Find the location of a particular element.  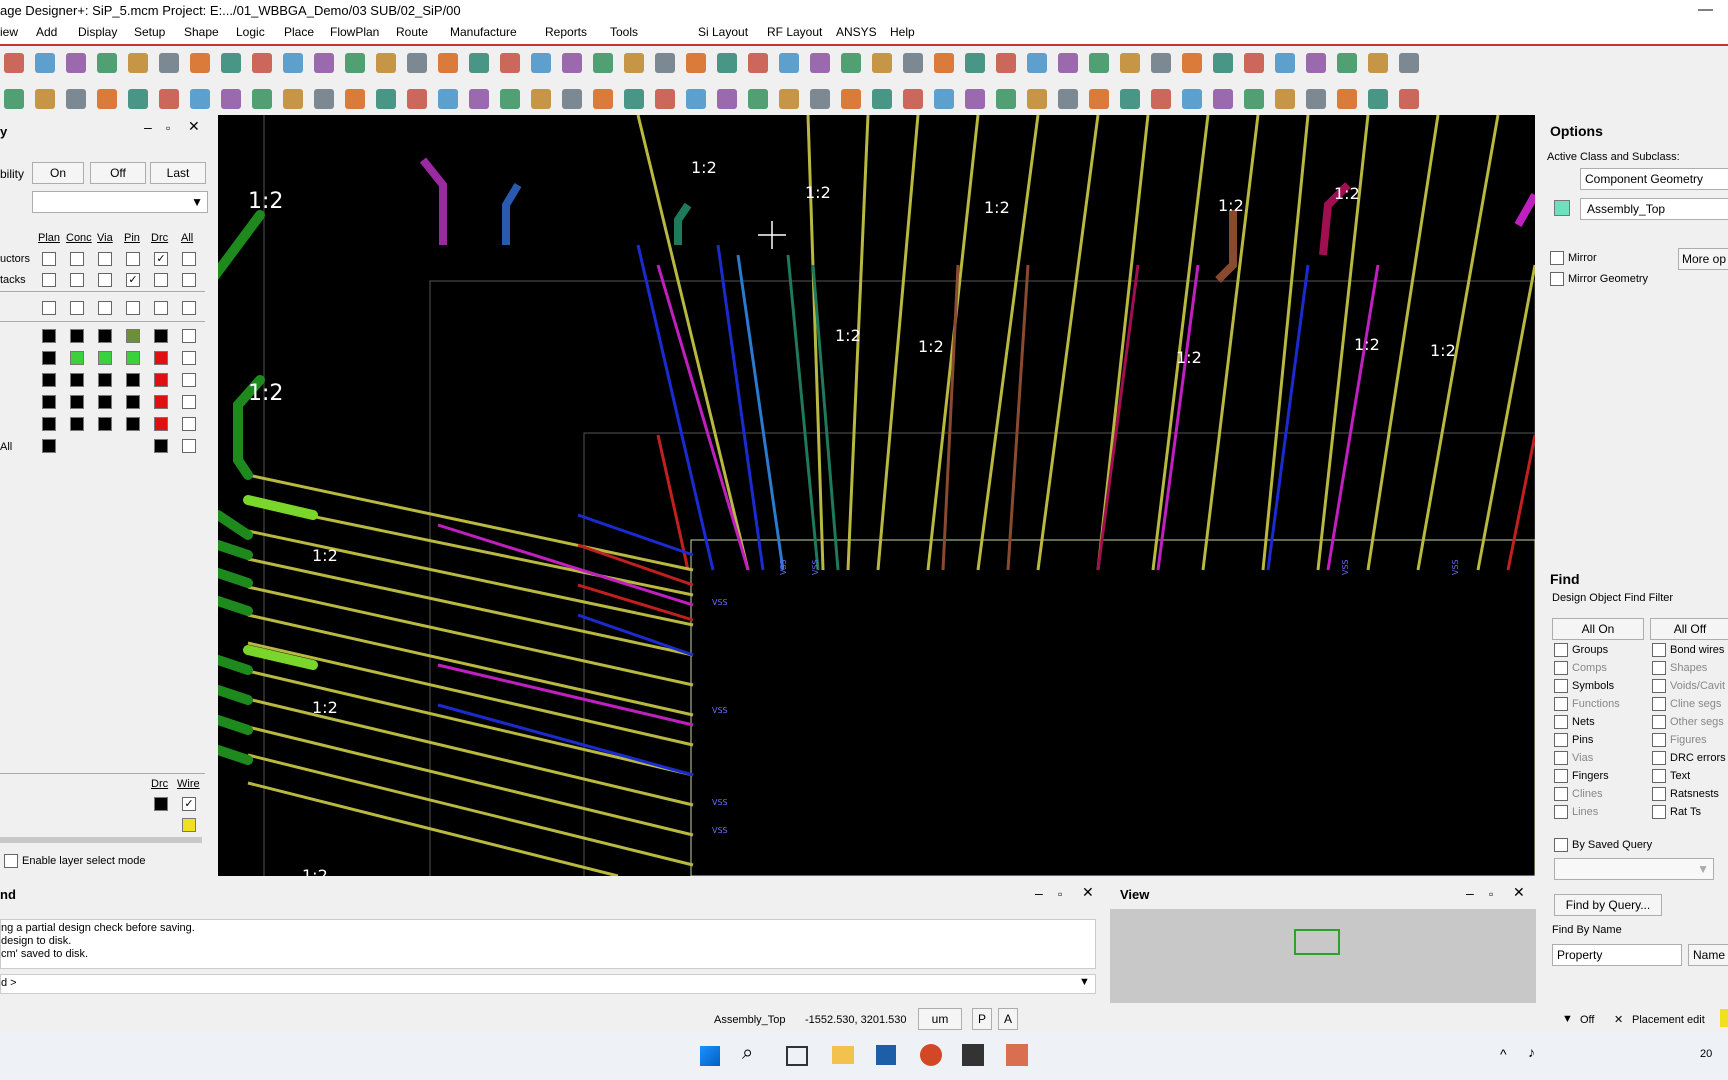

store-icon is located at coordinates (886, 1055).